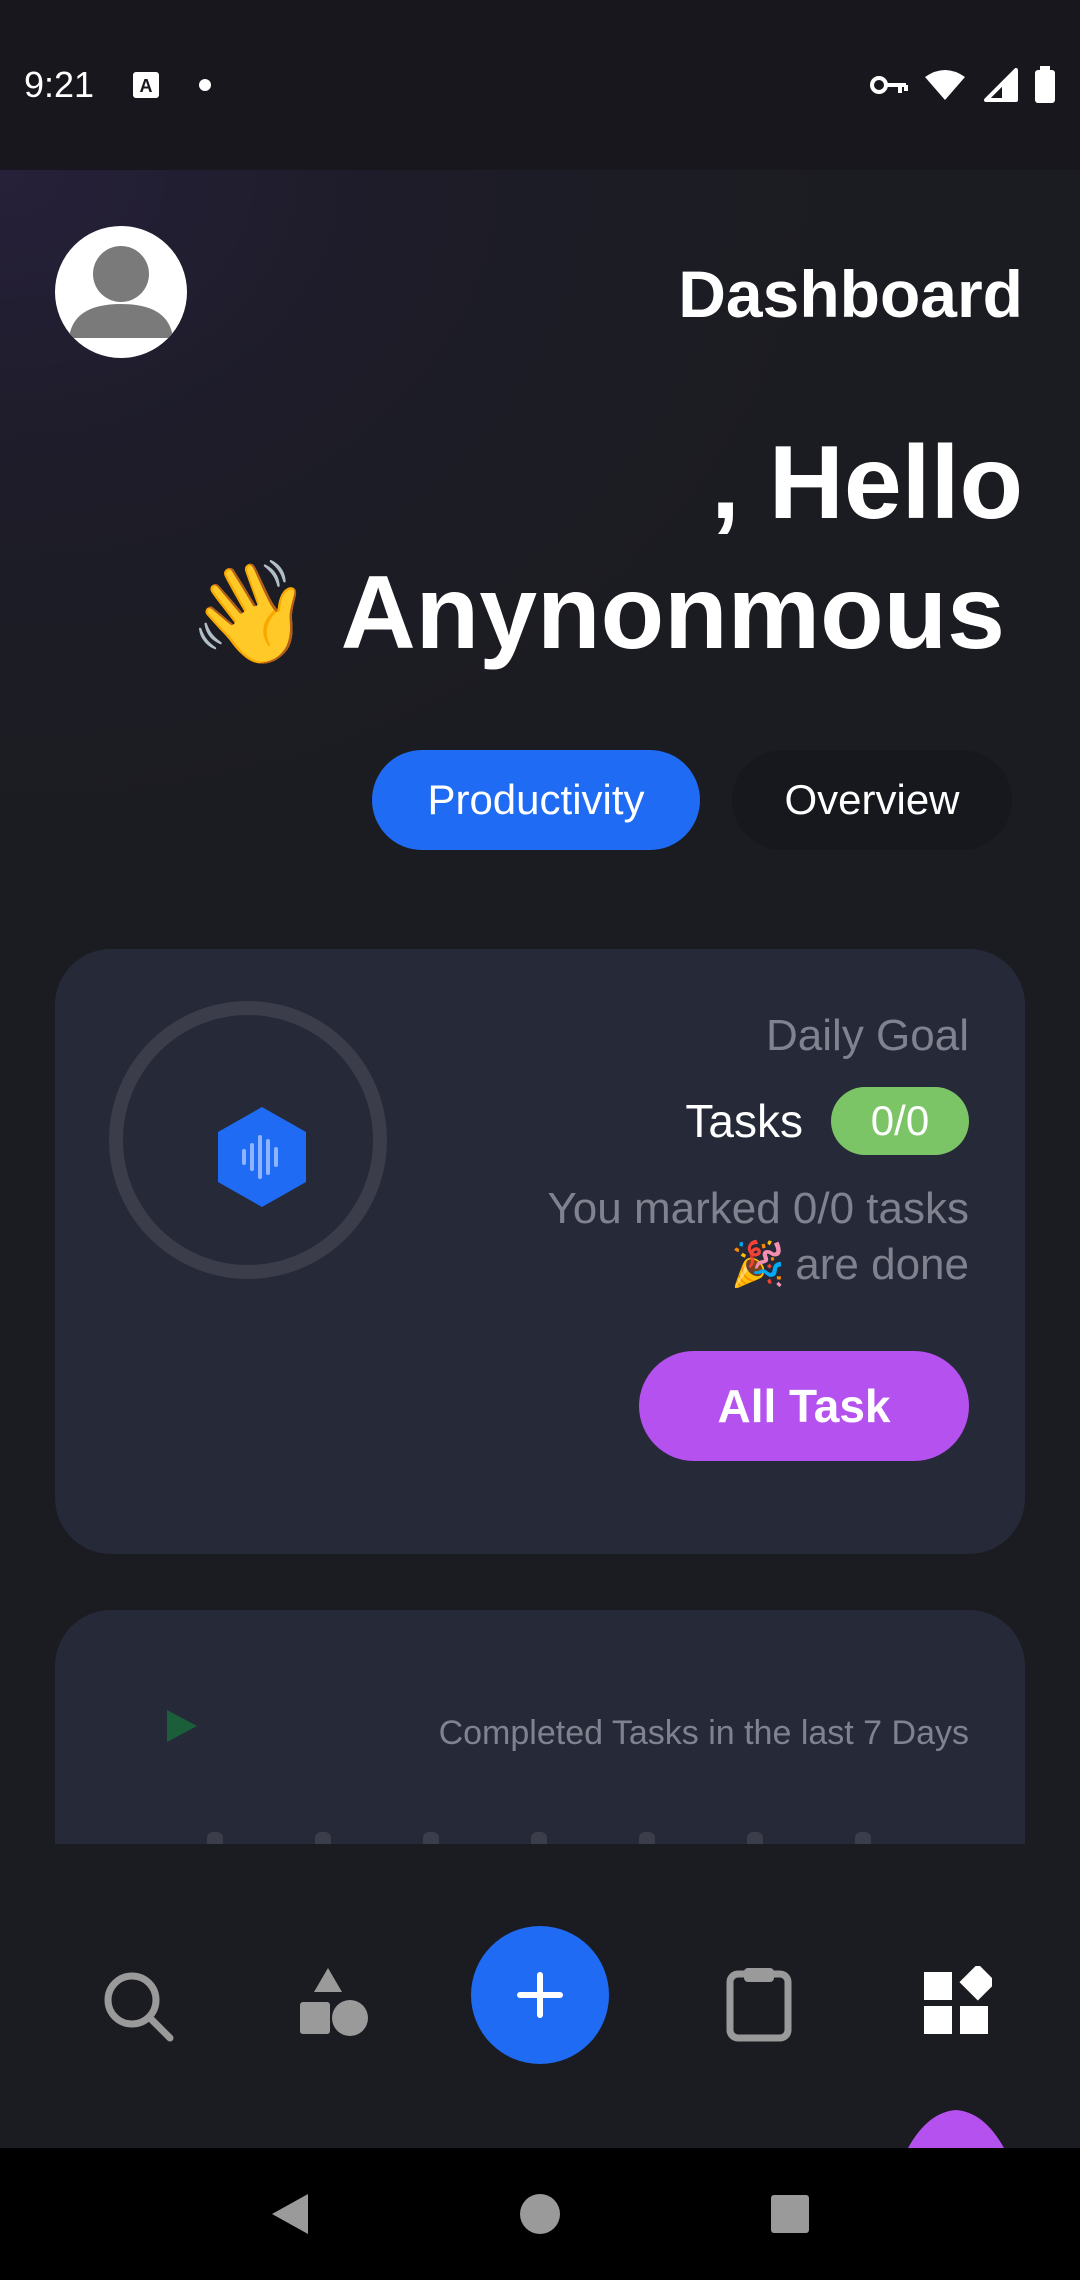 Image resolution: width=1080 pixels, height=2280 pixels. I want to click on add-icon, so click(540, 1995).